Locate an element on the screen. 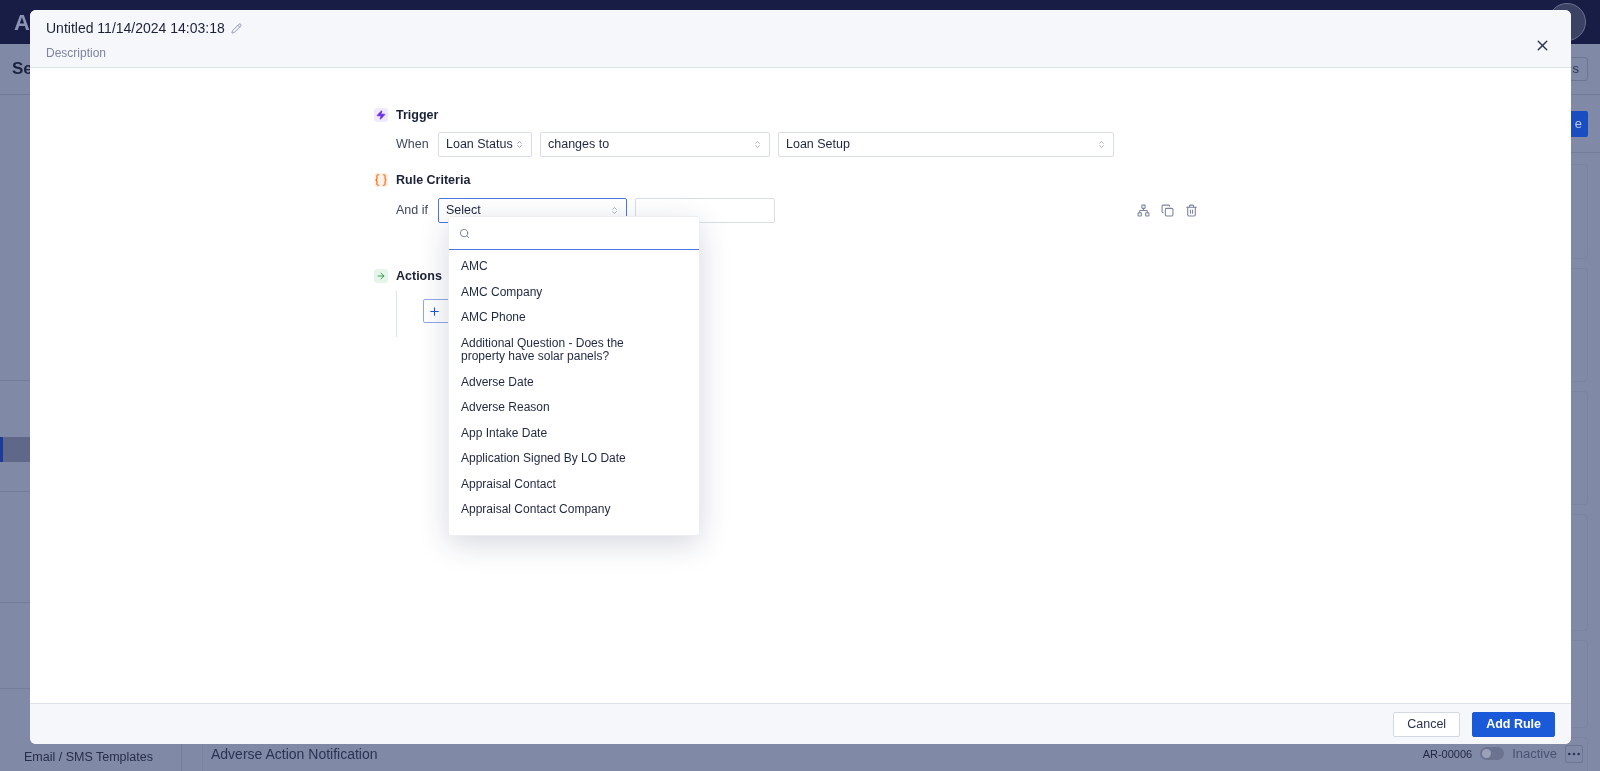 The height and width of the screenshot is (771, 1600). section-heading: Trigger is located at coordinates (417, 115).